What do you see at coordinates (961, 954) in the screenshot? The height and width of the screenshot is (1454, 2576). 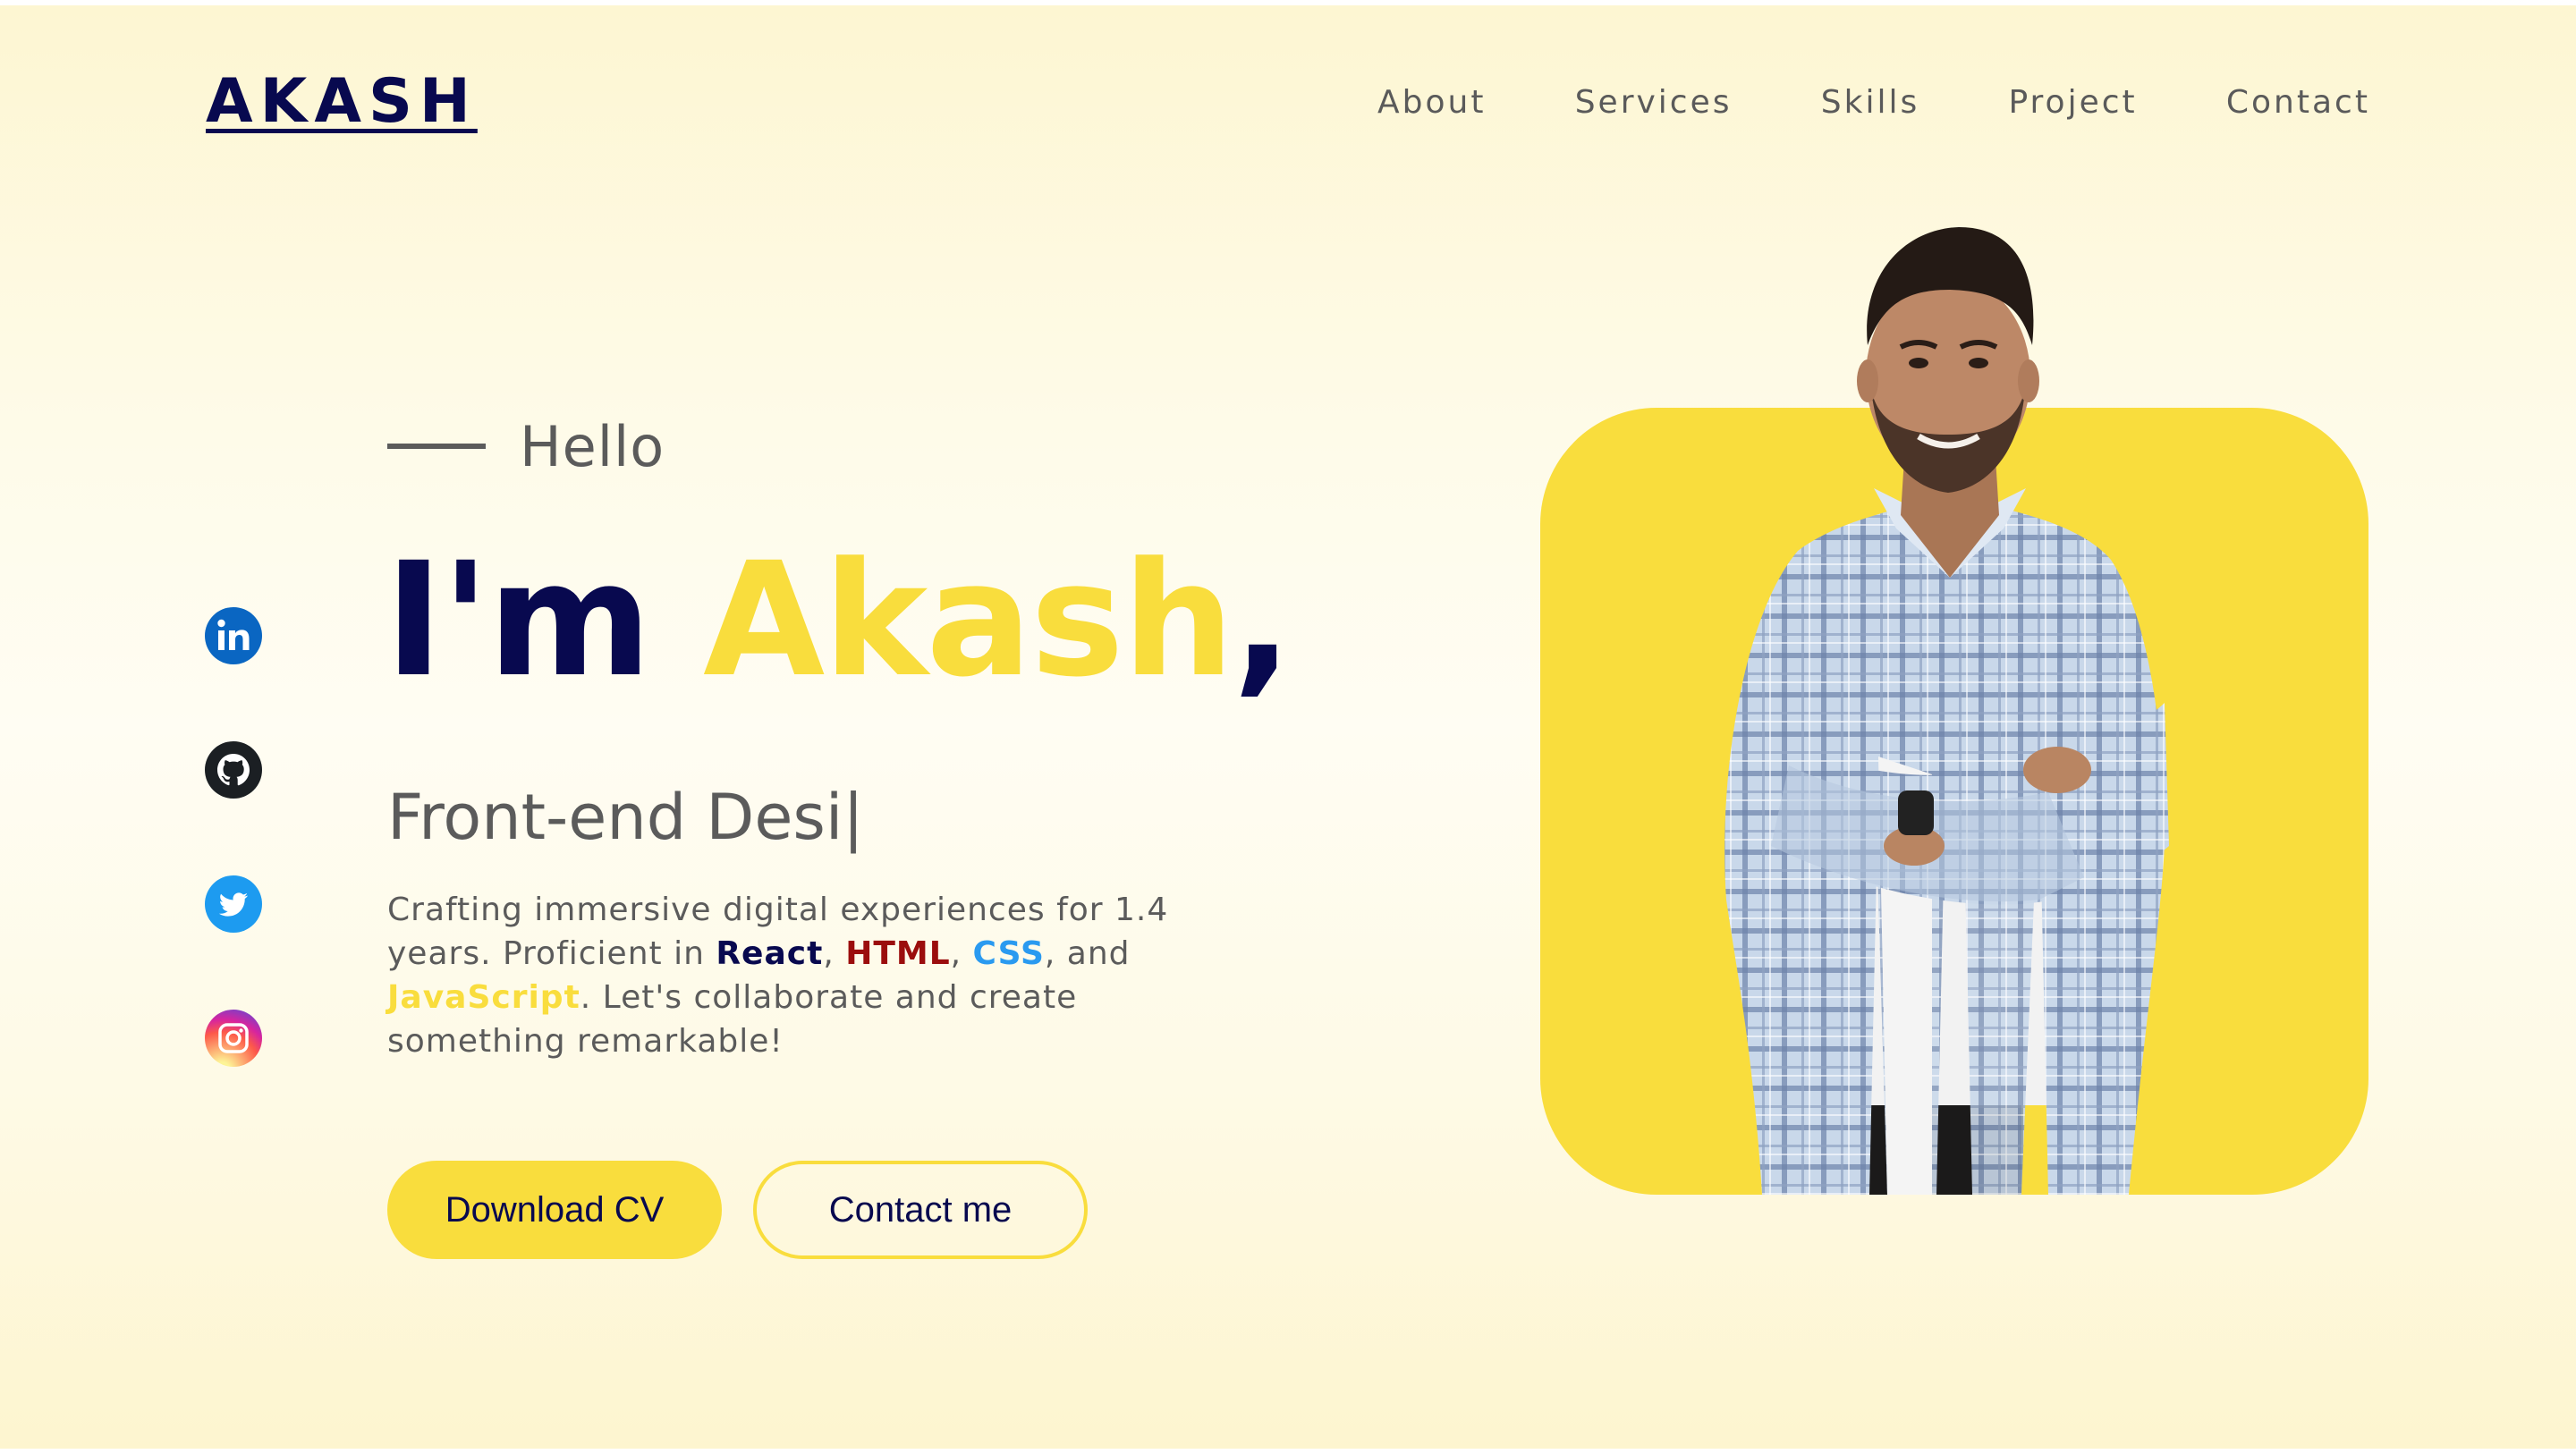 I see `bio-sep-2: ,` at bounding box center [961, 954].